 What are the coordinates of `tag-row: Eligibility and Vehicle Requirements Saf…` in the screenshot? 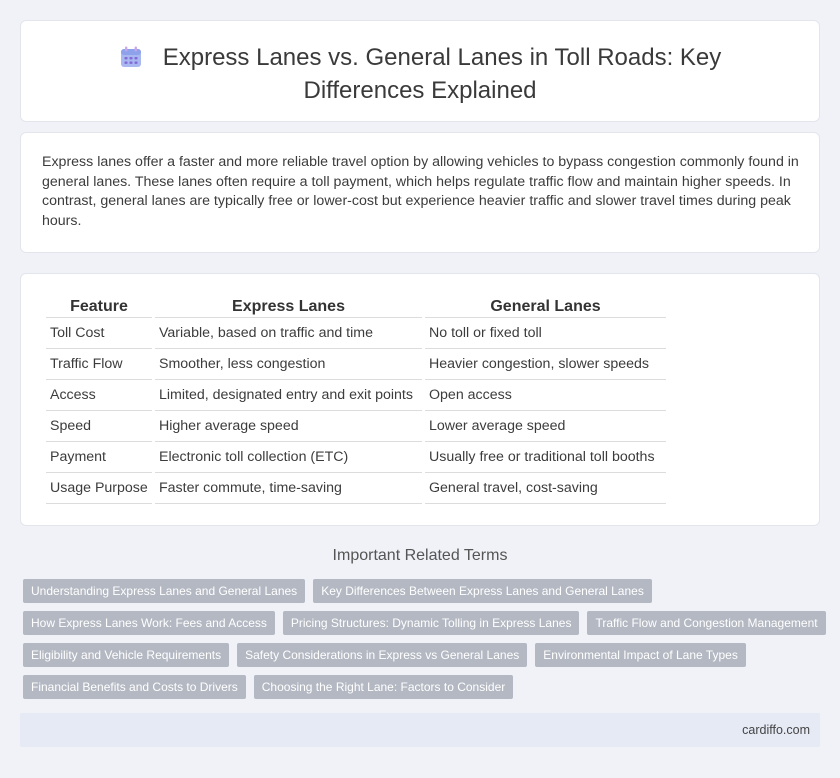 It's located at (423, 655).